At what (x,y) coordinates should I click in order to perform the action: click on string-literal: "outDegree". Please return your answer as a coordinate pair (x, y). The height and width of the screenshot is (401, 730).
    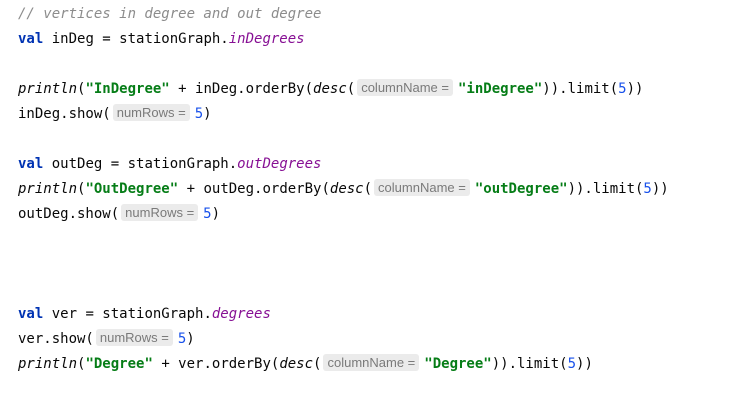
    Looking at the image, I should click on (521, 189).